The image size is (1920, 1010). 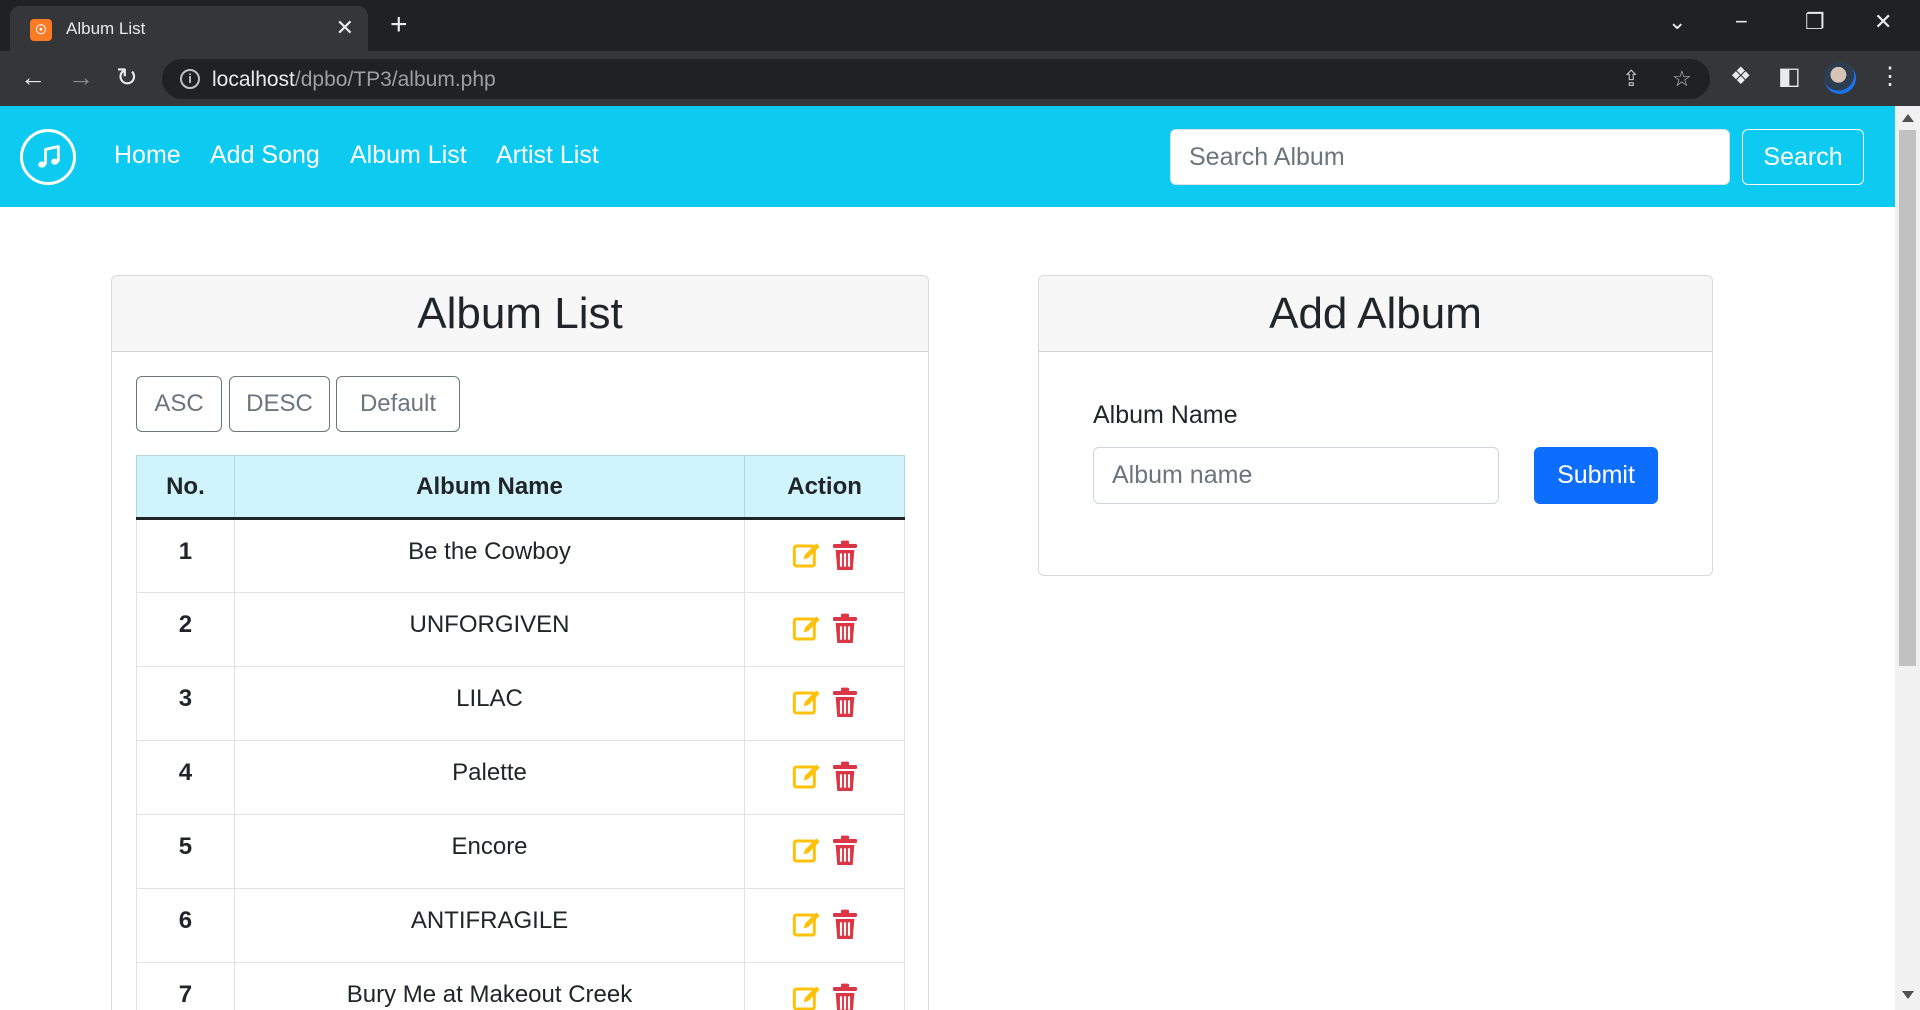 I want to click on sort-default-button: Default, so click(x=398, y=404).